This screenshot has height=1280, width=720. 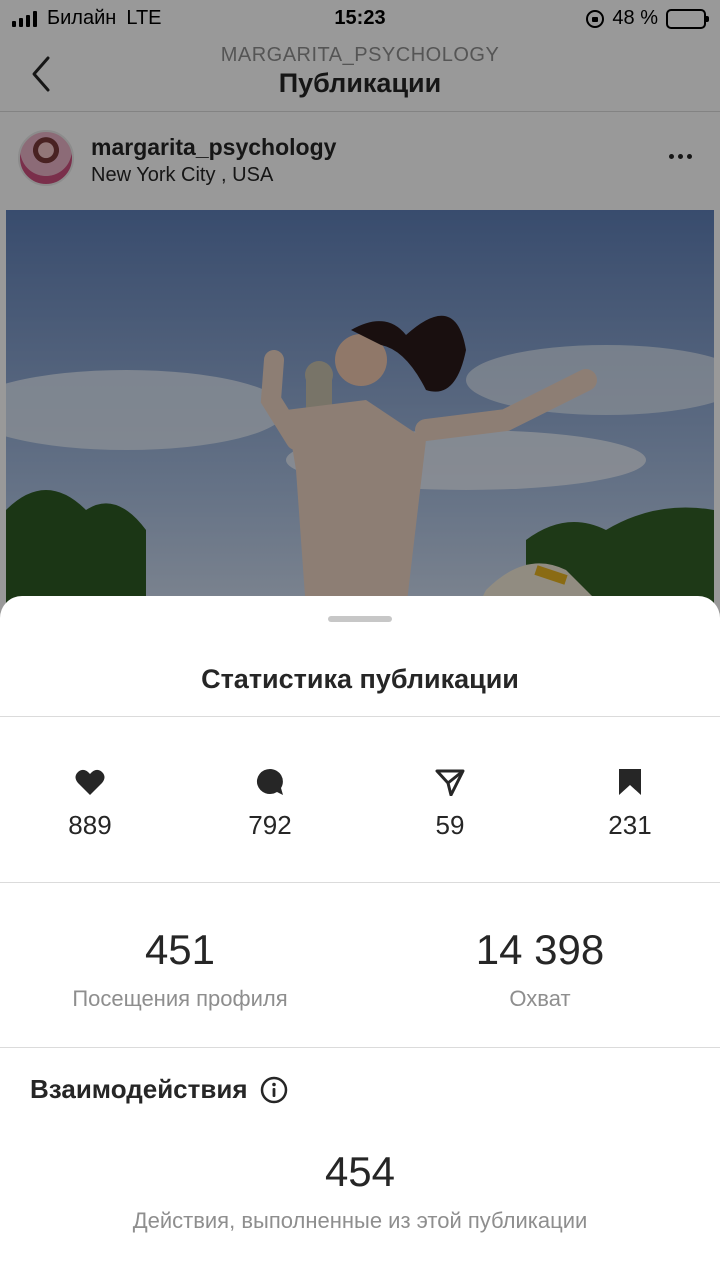 I want to click on reach-label: Охват, so click(x=540, y=998).